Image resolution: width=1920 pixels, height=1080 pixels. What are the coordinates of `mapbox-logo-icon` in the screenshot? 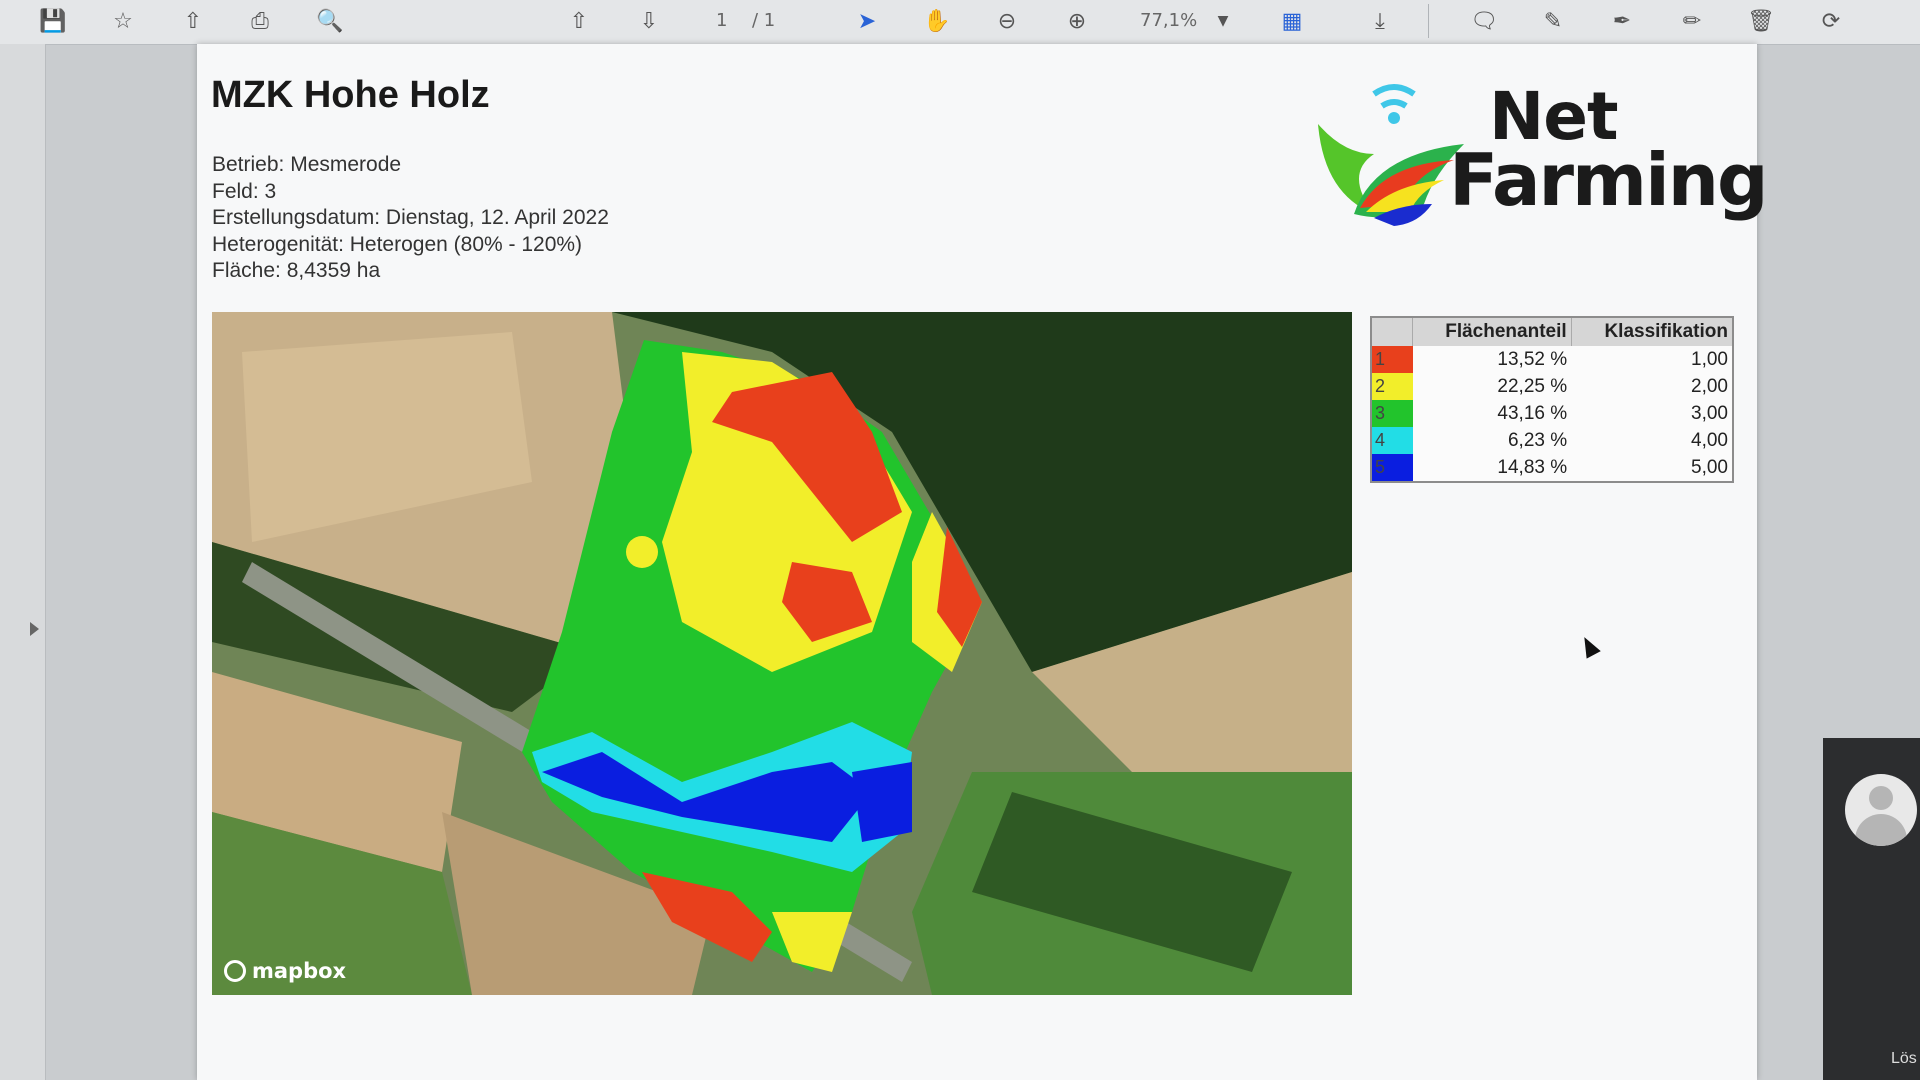 It's located at (235, 971).